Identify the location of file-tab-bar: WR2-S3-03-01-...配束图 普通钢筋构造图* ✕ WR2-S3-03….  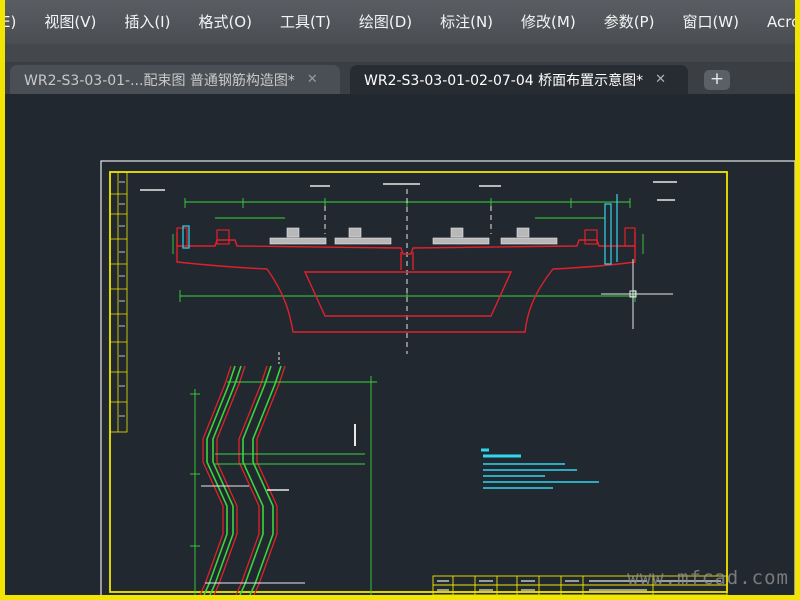
(400, 78).